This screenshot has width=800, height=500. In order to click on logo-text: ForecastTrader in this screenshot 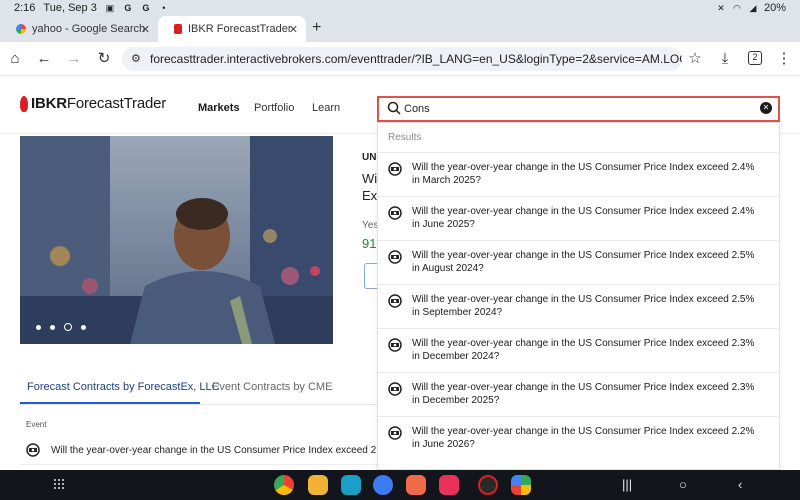, I will do `click(116, 103)`.